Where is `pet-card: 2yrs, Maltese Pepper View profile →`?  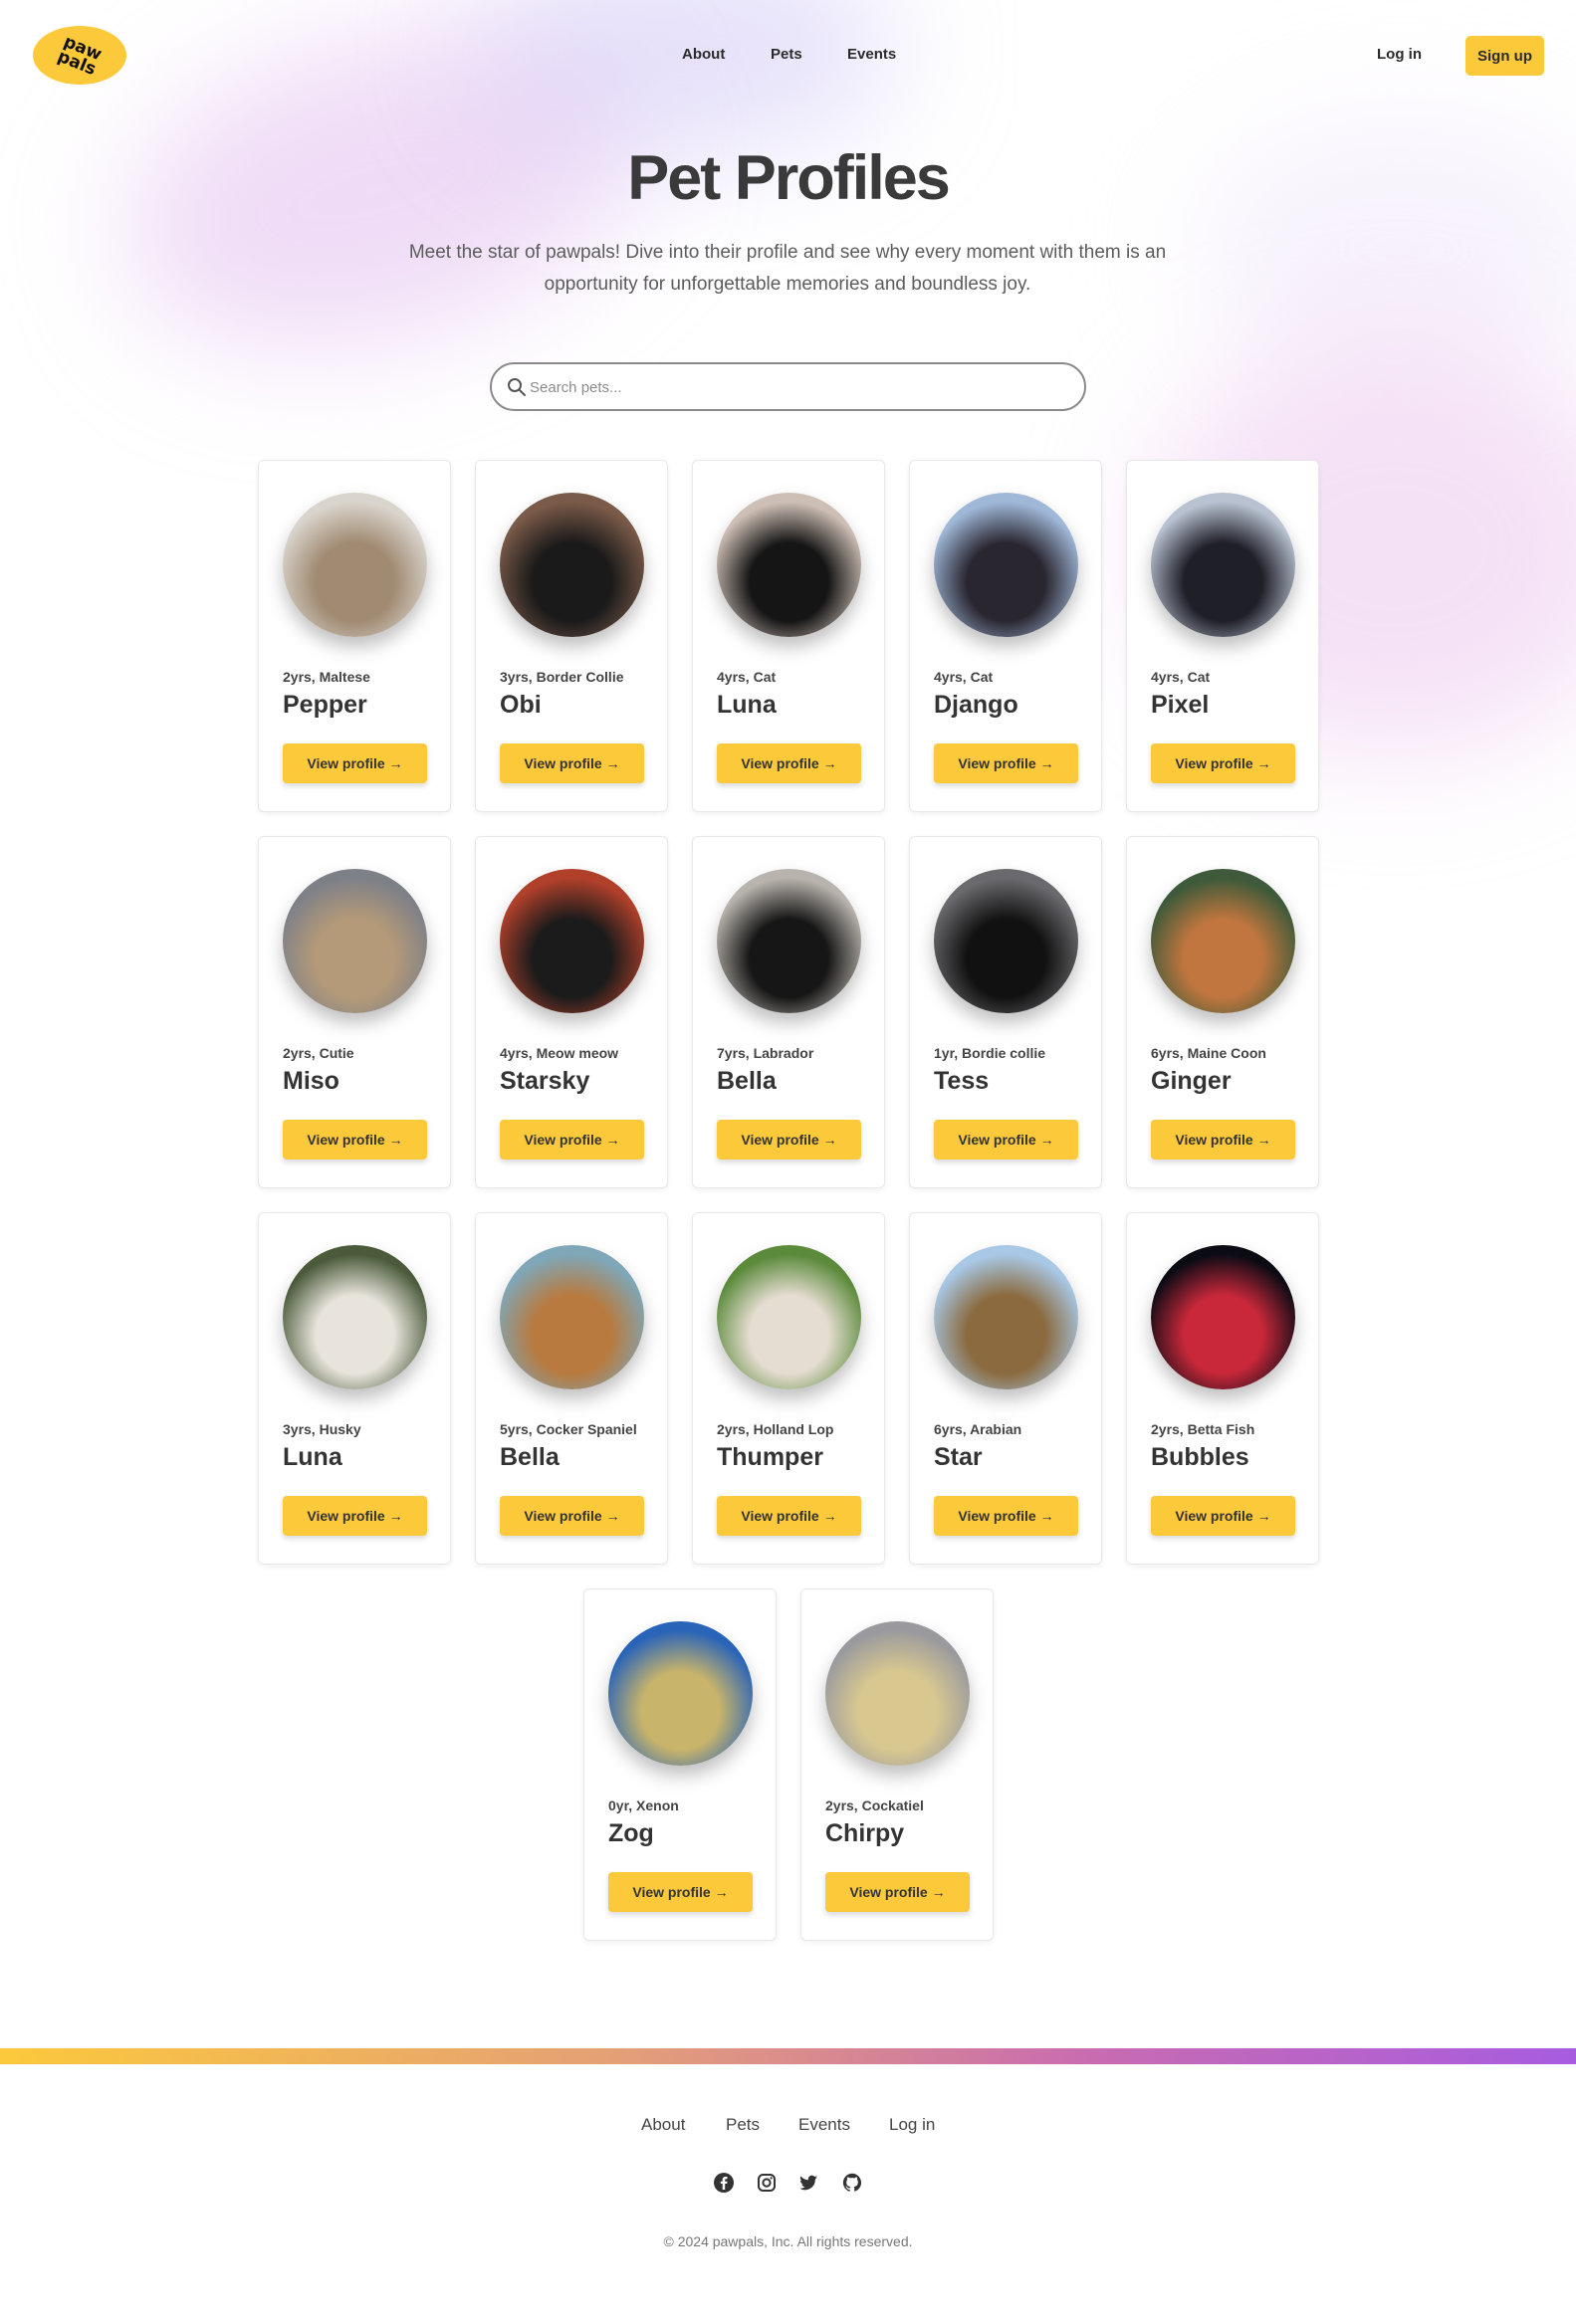
pet-card: 2yrs, Maltese Pepper View profile → is located at coordinates (354, 636).